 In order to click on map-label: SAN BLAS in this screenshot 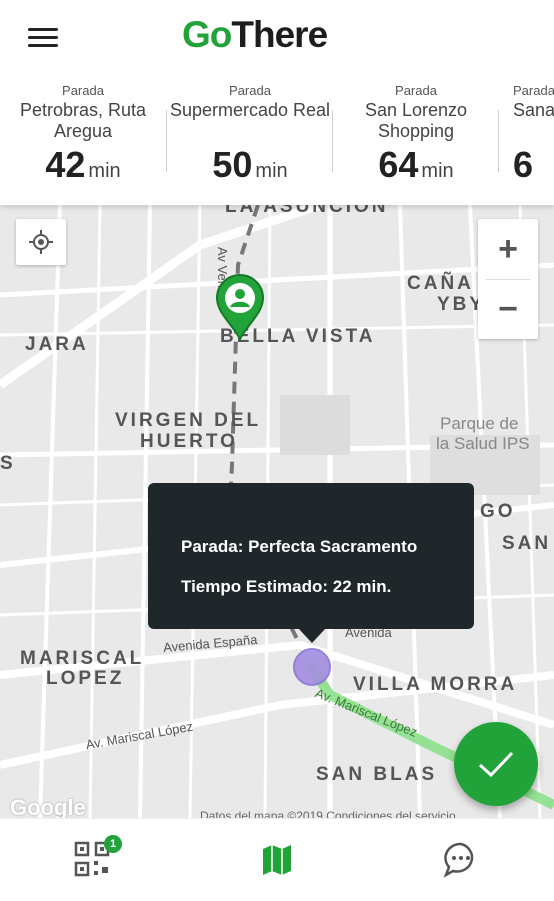, I will do `click(377, 774)`.